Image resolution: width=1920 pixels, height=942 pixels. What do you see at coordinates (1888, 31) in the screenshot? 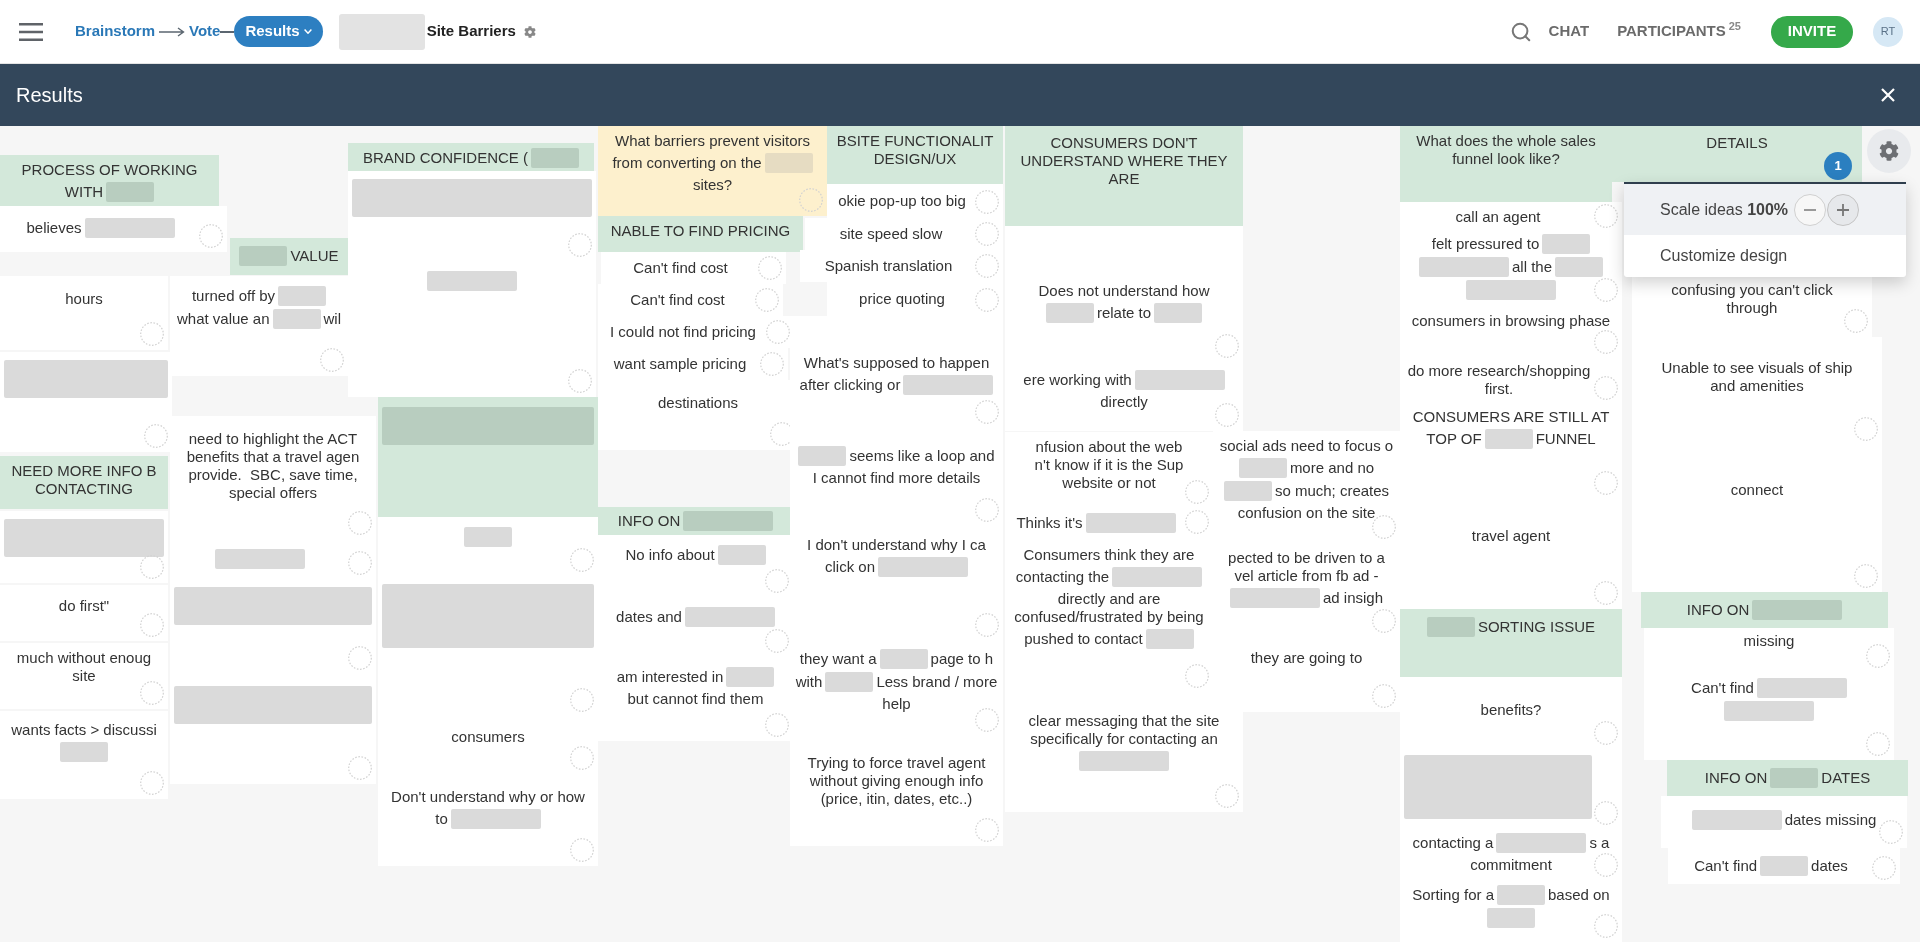
I see `user-avatar: RT` at bounding box center [1888, 31].